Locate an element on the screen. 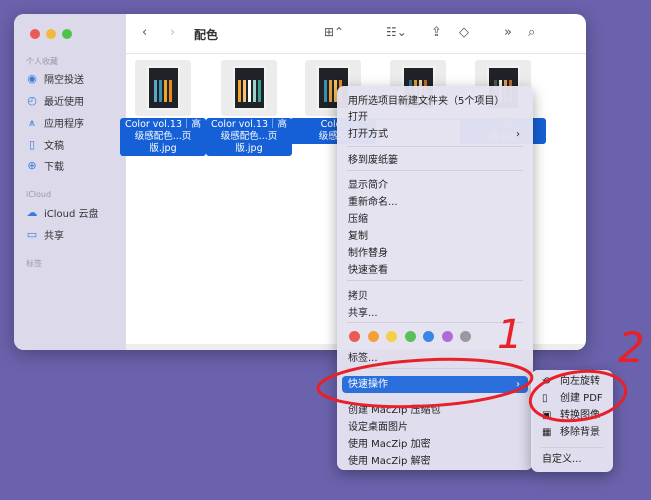 The image size is (651, 500). annotation-label-1: 1 is located at coordinates (509, 335).